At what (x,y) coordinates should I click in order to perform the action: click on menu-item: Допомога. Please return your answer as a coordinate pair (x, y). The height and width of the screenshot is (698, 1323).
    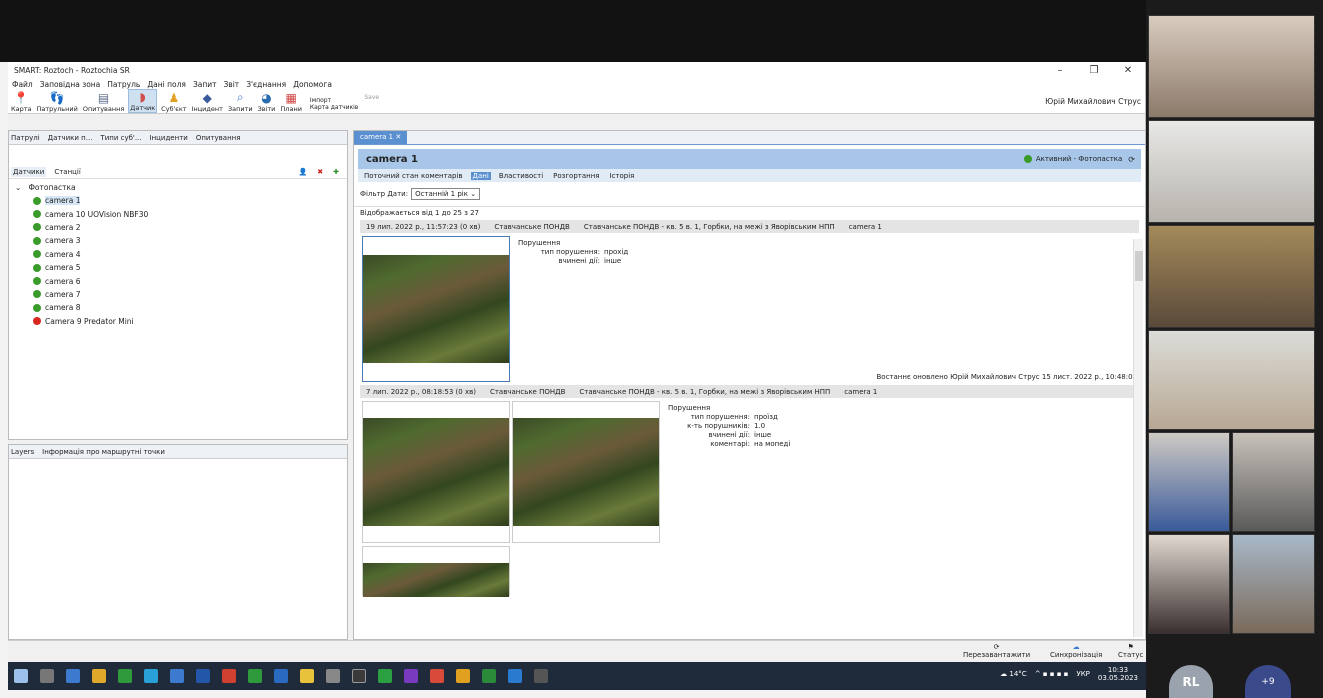
    Looking at the image, I should click on (312, 84).